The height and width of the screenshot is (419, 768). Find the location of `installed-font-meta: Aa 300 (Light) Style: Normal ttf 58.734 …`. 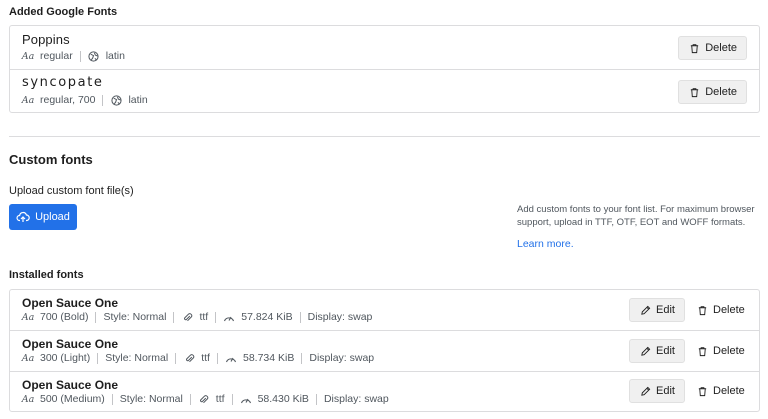

installed-font-meta: Aa 300 (Light) Style: Normal ttf 58.734 … is located at coordinates (198, 358).